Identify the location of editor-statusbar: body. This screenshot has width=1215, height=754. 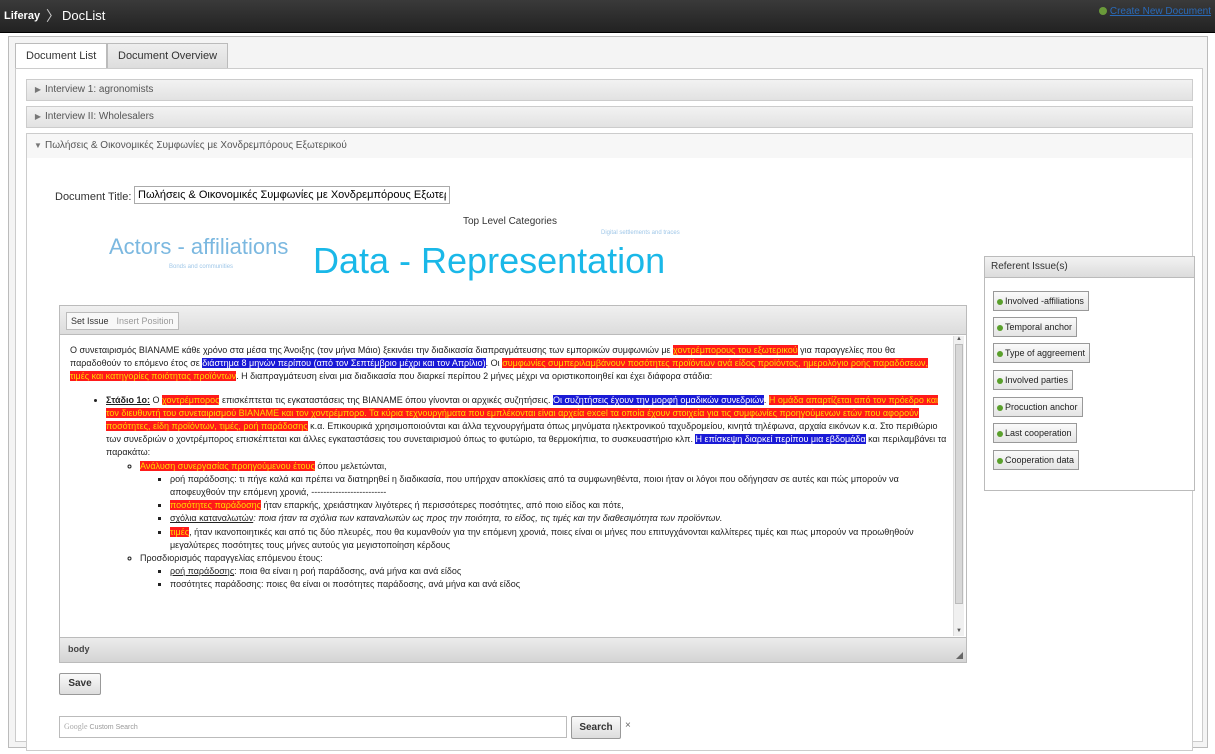
(513, 649).